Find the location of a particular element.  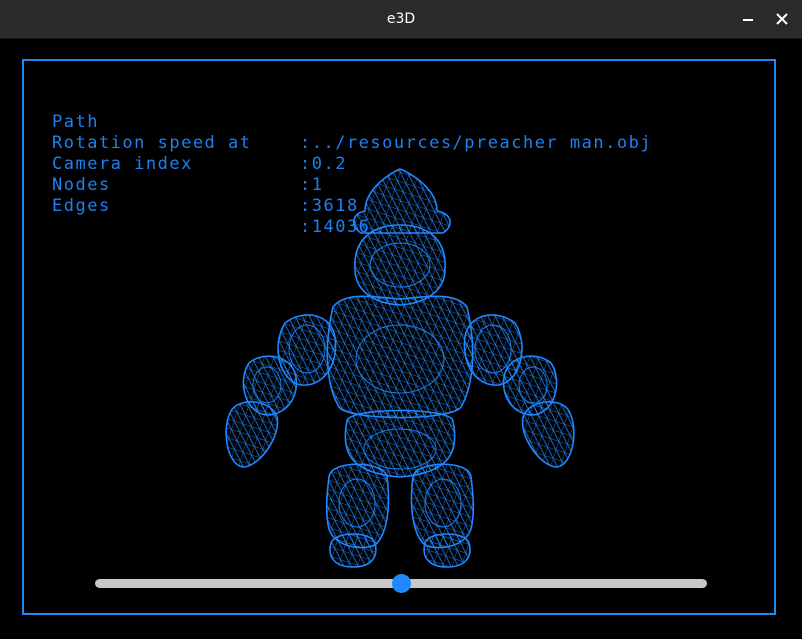

close-button is located at coordinates (782, 19).